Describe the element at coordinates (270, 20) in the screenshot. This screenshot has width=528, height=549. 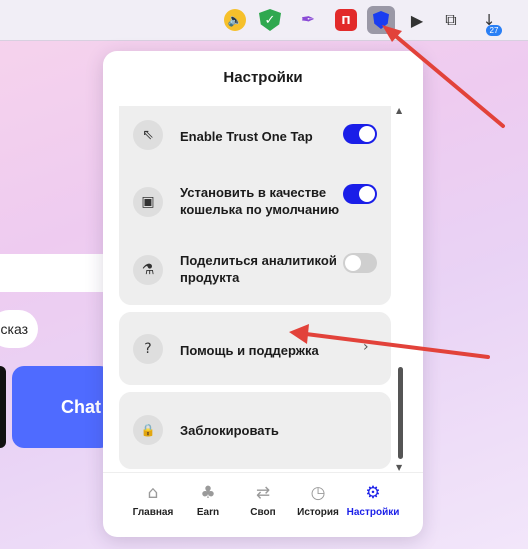
I see `shield-check-icon: ✓` at that location.